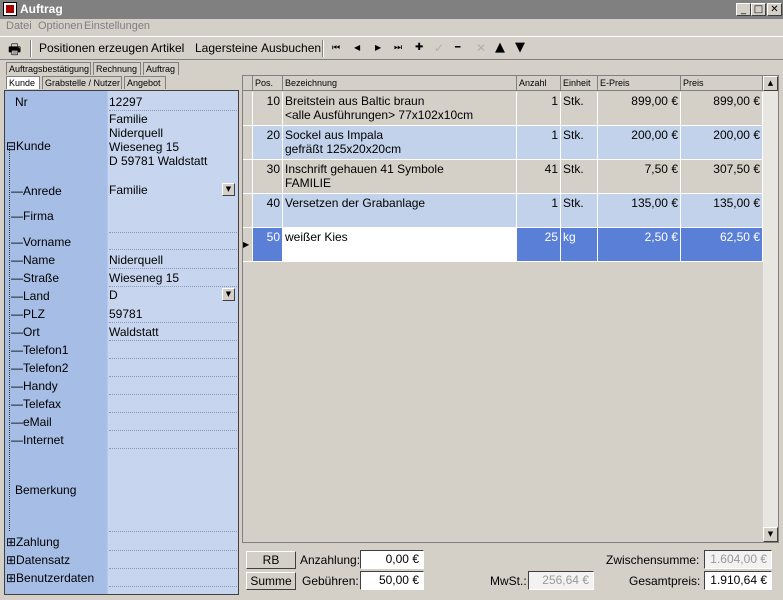 This screenshot has height=600, width=783. What do you see at coordinates (330, 581) in the screenshot?
I see `gebuehren-label: Gebühren:` at bounding box center [330, 581].